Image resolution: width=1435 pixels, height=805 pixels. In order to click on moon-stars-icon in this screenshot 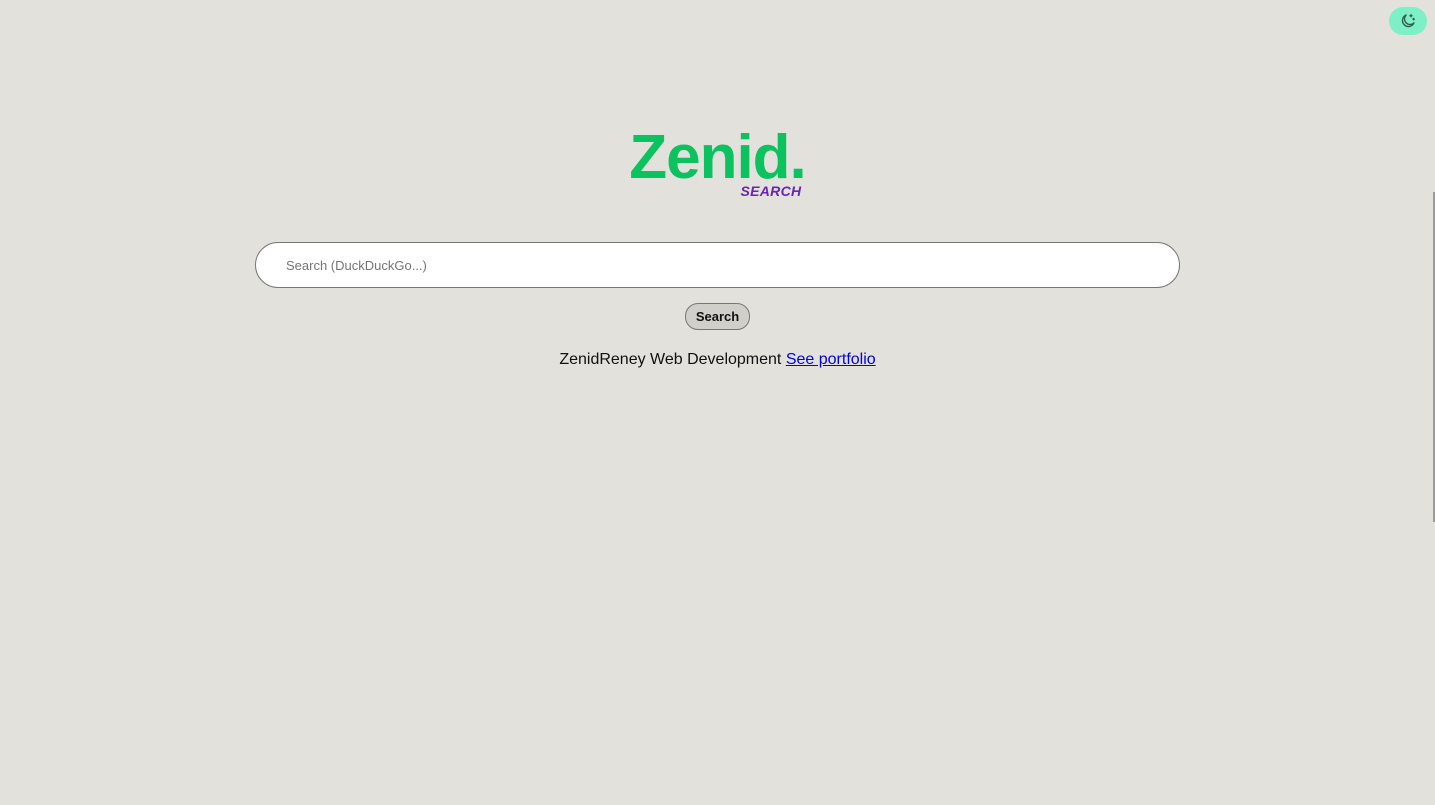, I will do `click(1408, 21)`.